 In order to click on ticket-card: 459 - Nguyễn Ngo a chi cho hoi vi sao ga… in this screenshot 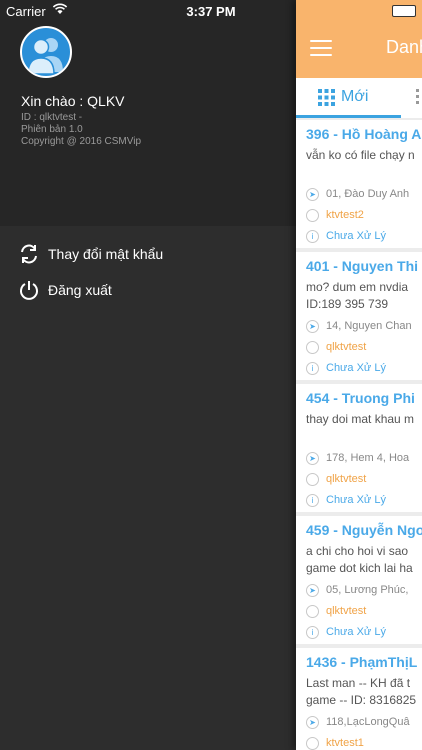, I will do `click(359, 580)`.